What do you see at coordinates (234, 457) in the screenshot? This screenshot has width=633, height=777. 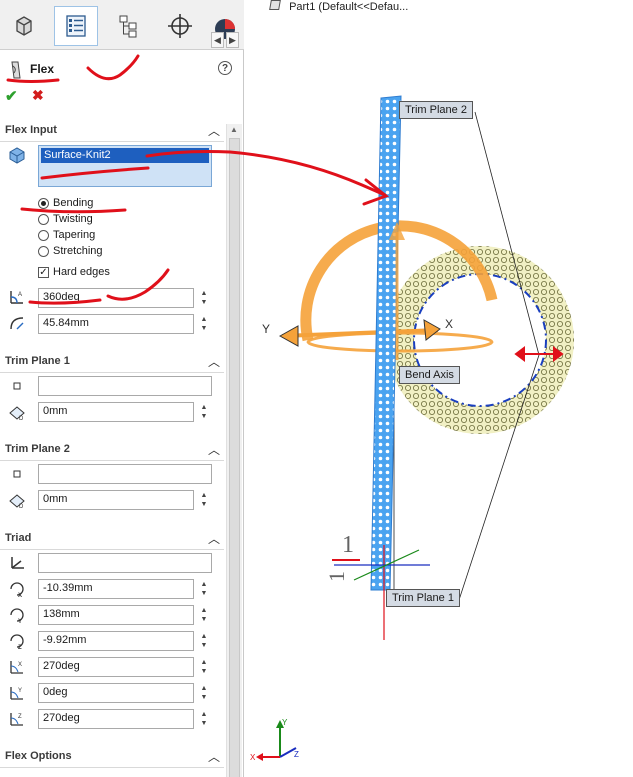 I see `scrollbar-thumb` at bounding box center [234, 457].